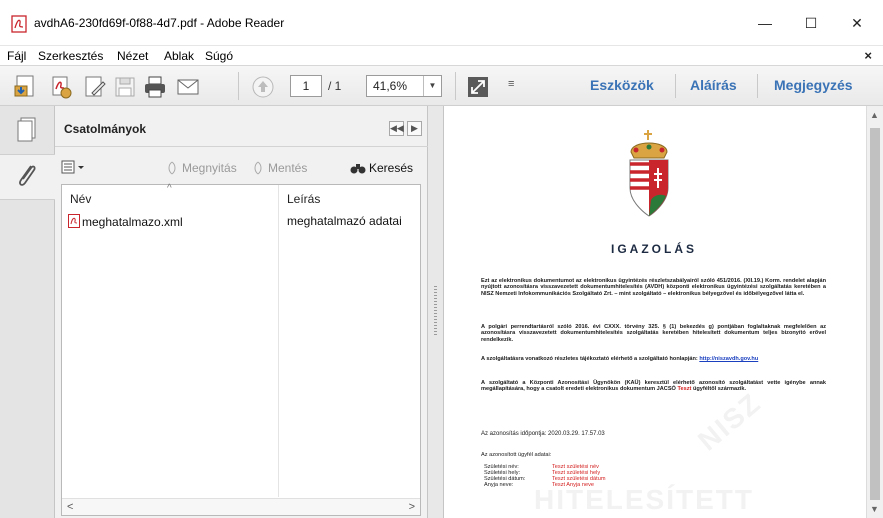 This screenshot has height=518, width=883. I want to click on minimize-button: —, so click(765, 23).